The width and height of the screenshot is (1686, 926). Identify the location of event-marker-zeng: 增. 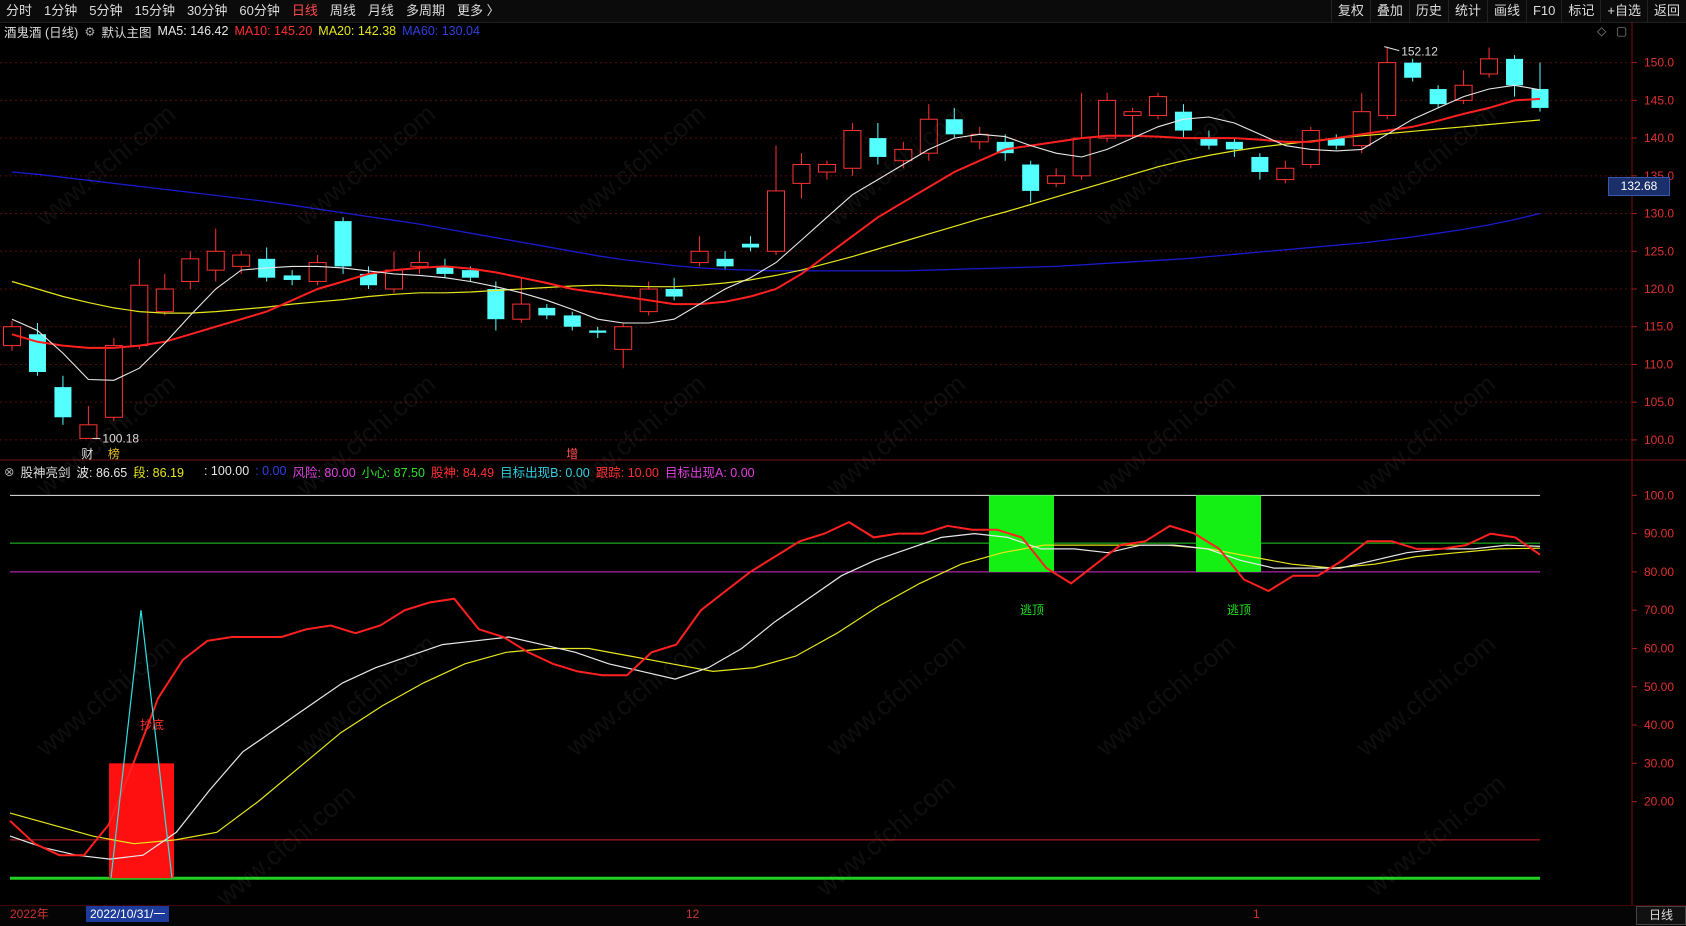
(572, 454).